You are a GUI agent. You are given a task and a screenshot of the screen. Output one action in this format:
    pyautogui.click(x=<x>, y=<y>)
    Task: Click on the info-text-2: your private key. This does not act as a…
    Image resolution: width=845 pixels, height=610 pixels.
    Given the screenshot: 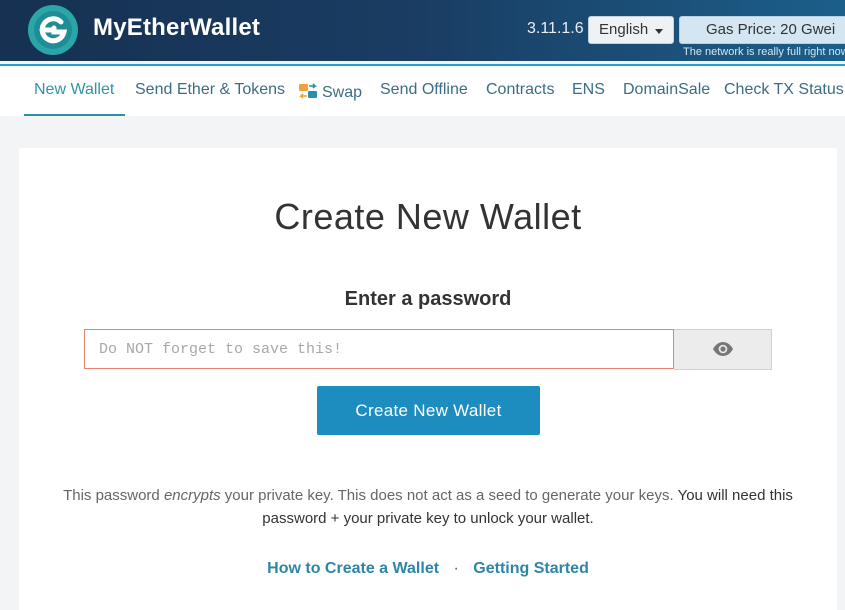 What is the action you would take?
    pyautogui.click(x=449, y=495)
    